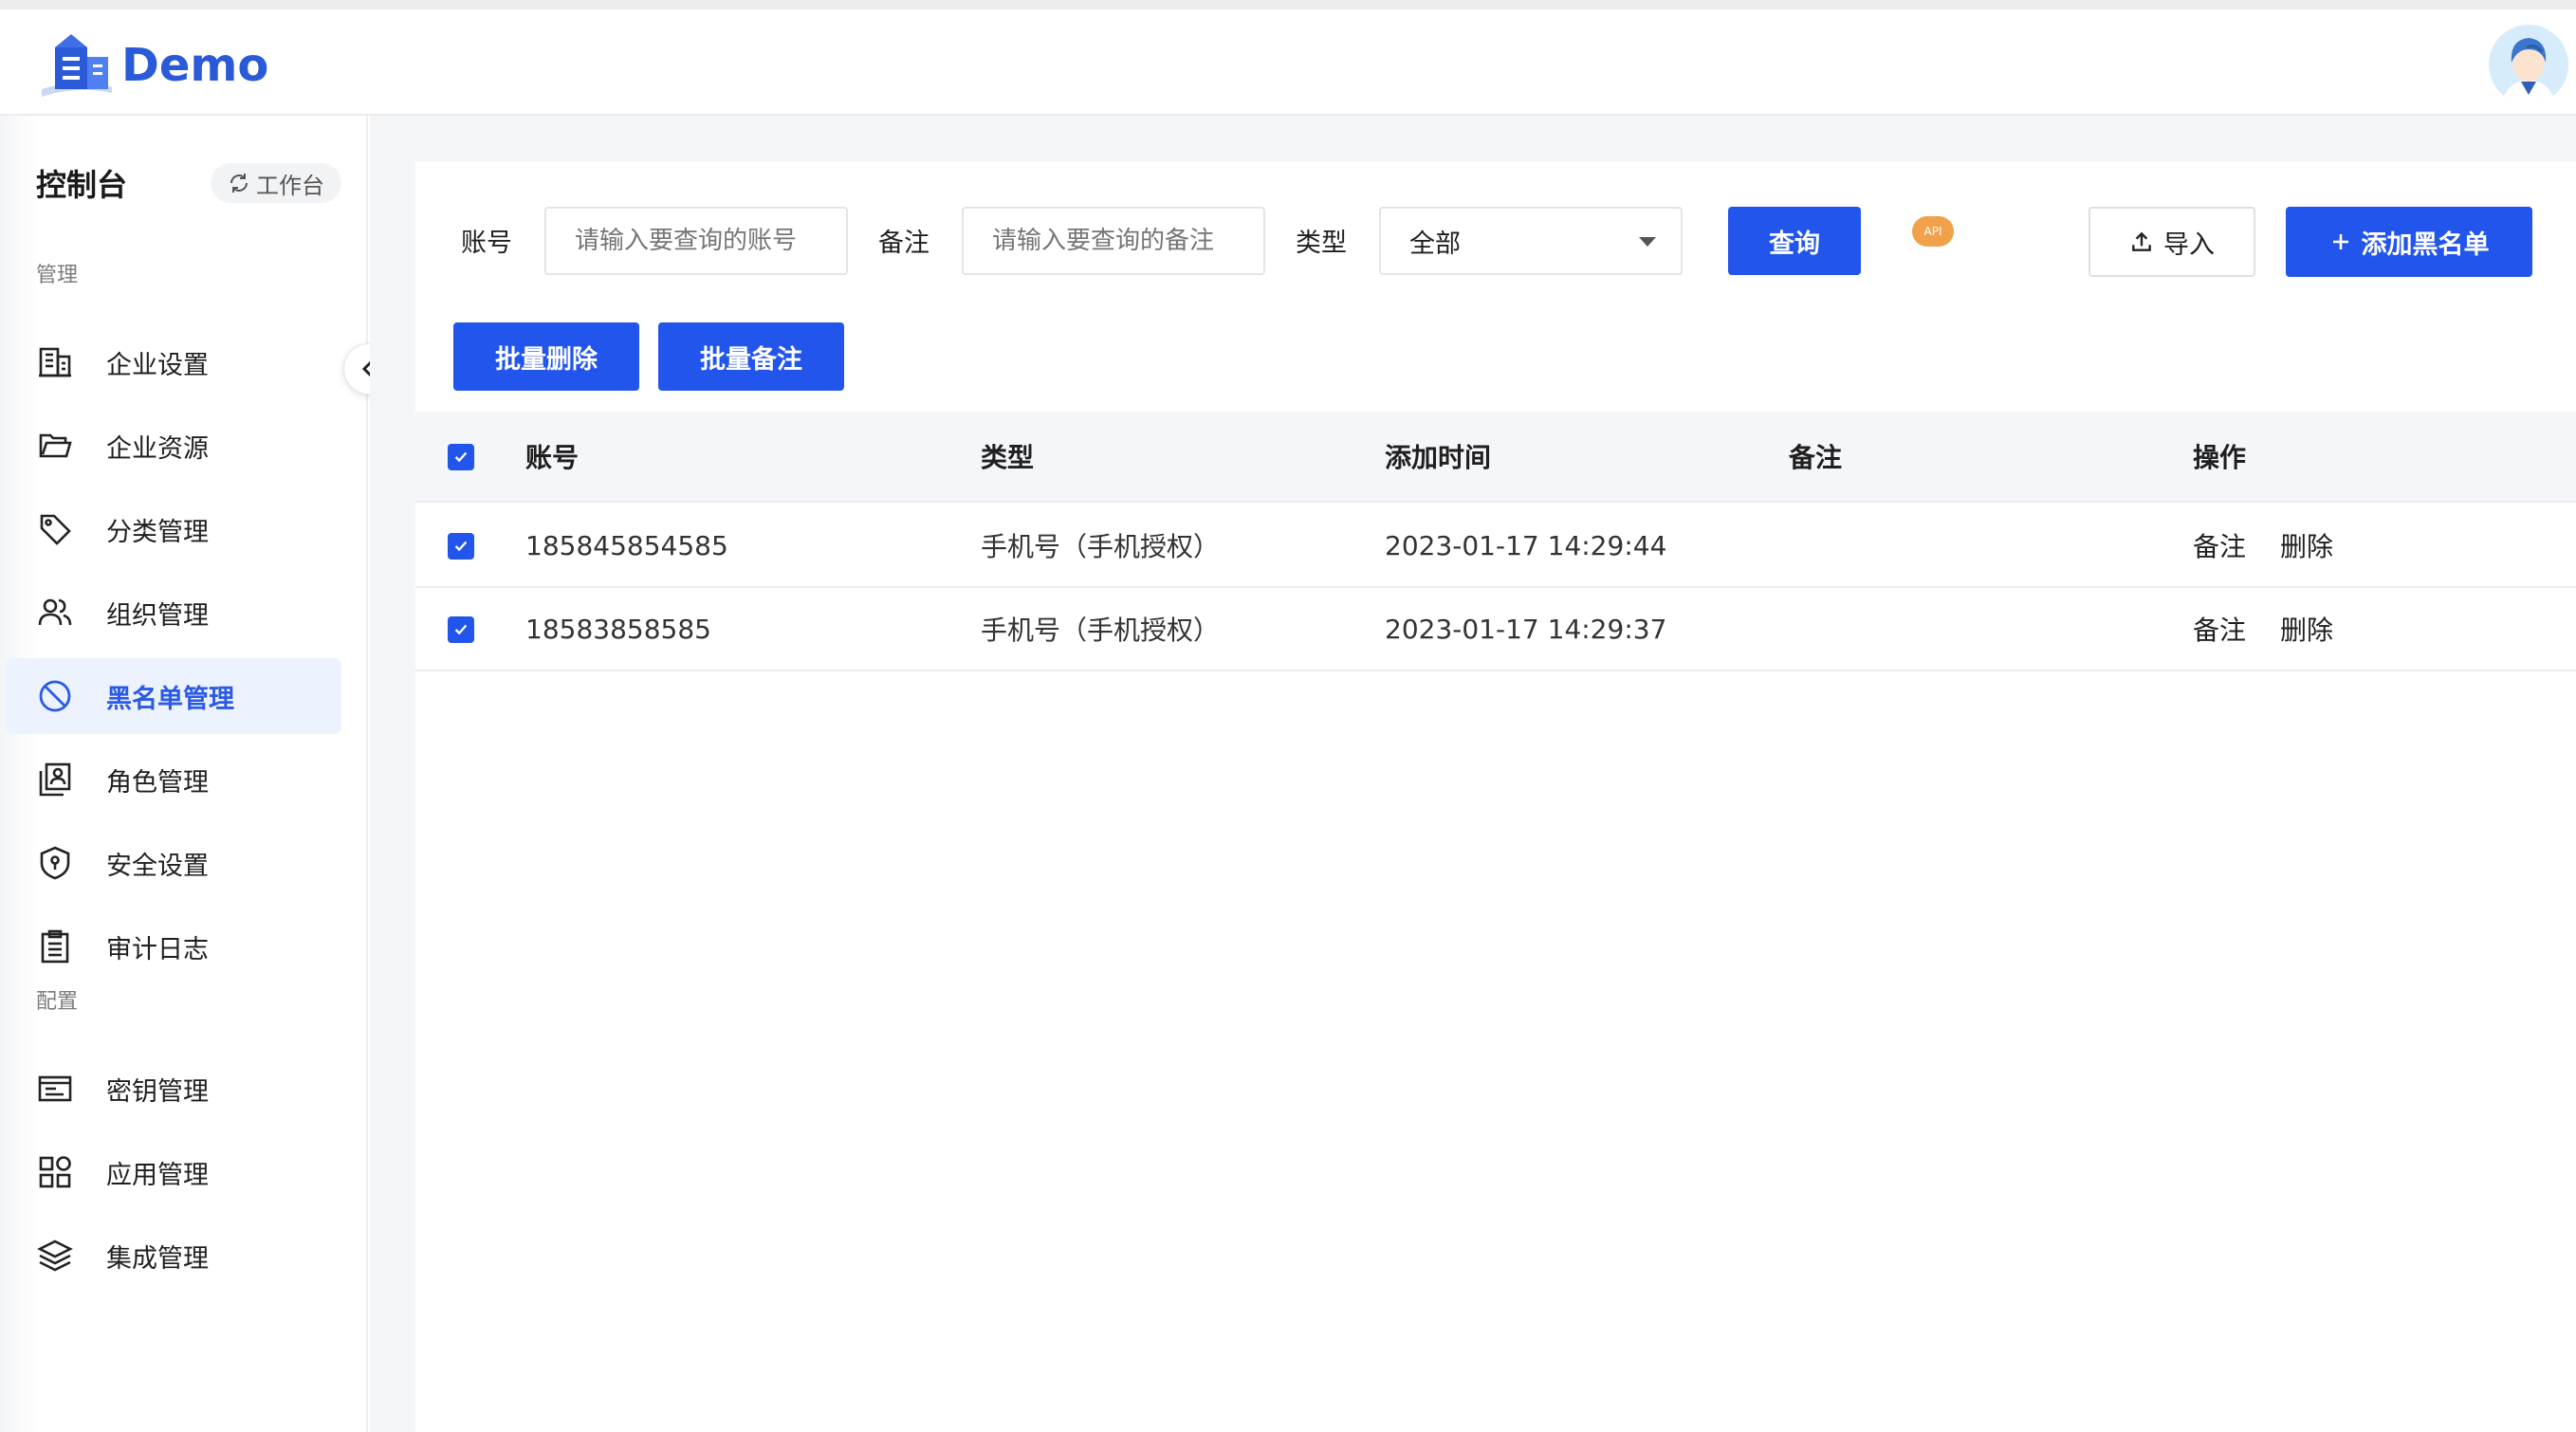 The width and height of the screenshot is (2576, 1432). Describe the element at coordinates (1435, 244) in the screenshot. I see `type-select-value: 全部` at that location.